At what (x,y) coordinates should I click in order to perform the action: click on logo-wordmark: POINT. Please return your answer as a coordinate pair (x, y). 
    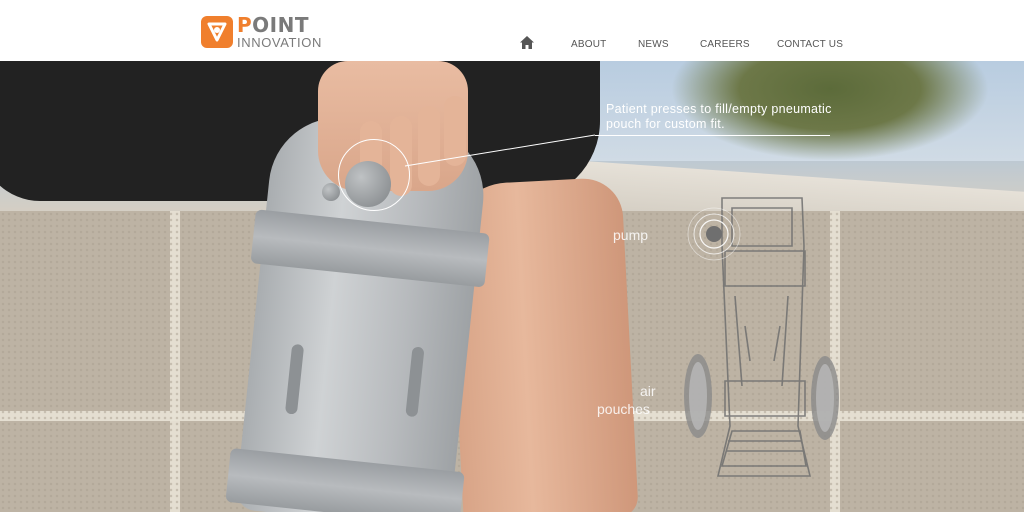
    Looking at the image, I should click on (273, 25).